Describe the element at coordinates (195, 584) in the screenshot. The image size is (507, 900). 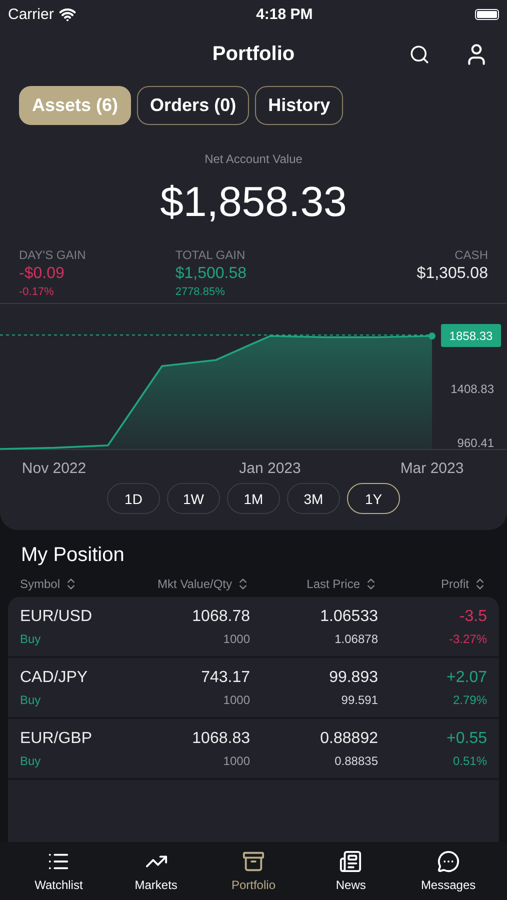
I see `column-header: Mkt Value/Qty` at that location.